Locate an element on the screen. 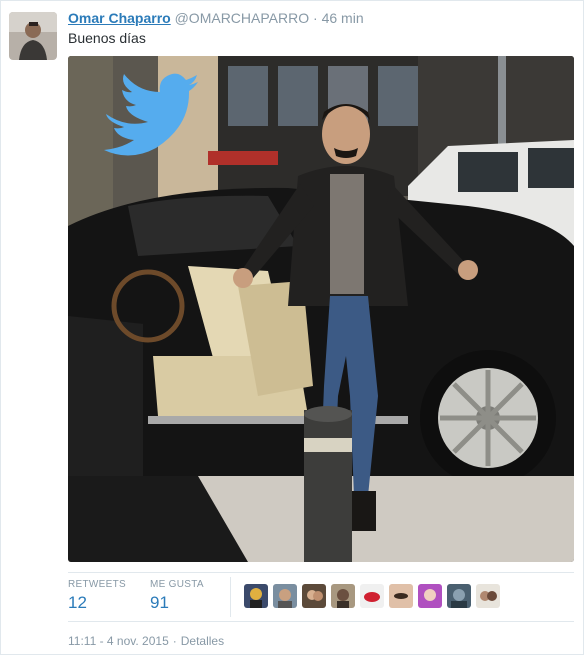 Image resolution: width=584 pixels, height=655 pixels. tweet-stats: RETWEETS 12 ME GUSTA 91 is located at coordinates (321, 597).